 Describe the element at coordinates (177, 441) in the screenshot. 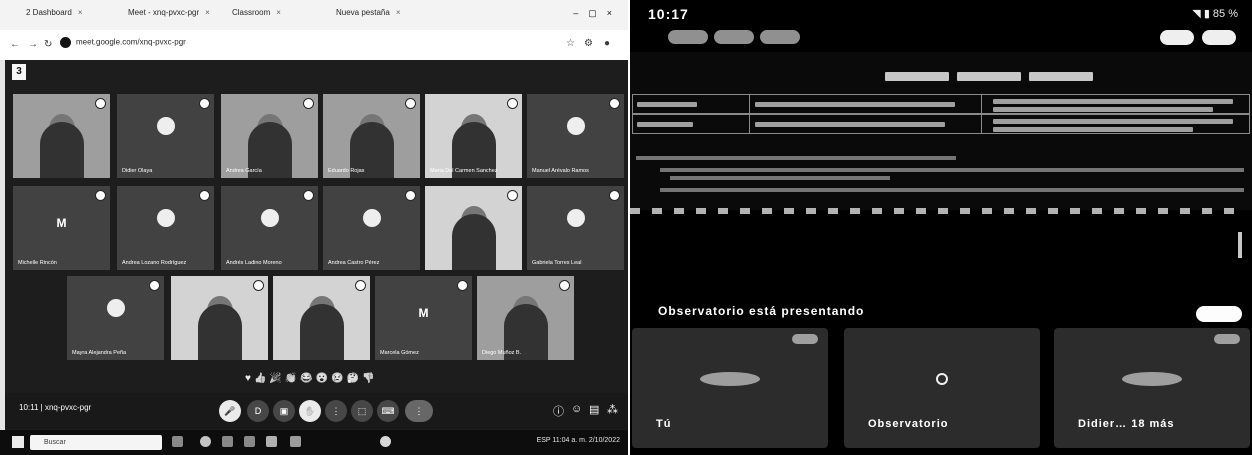

I see `task-view-icon` at that location.